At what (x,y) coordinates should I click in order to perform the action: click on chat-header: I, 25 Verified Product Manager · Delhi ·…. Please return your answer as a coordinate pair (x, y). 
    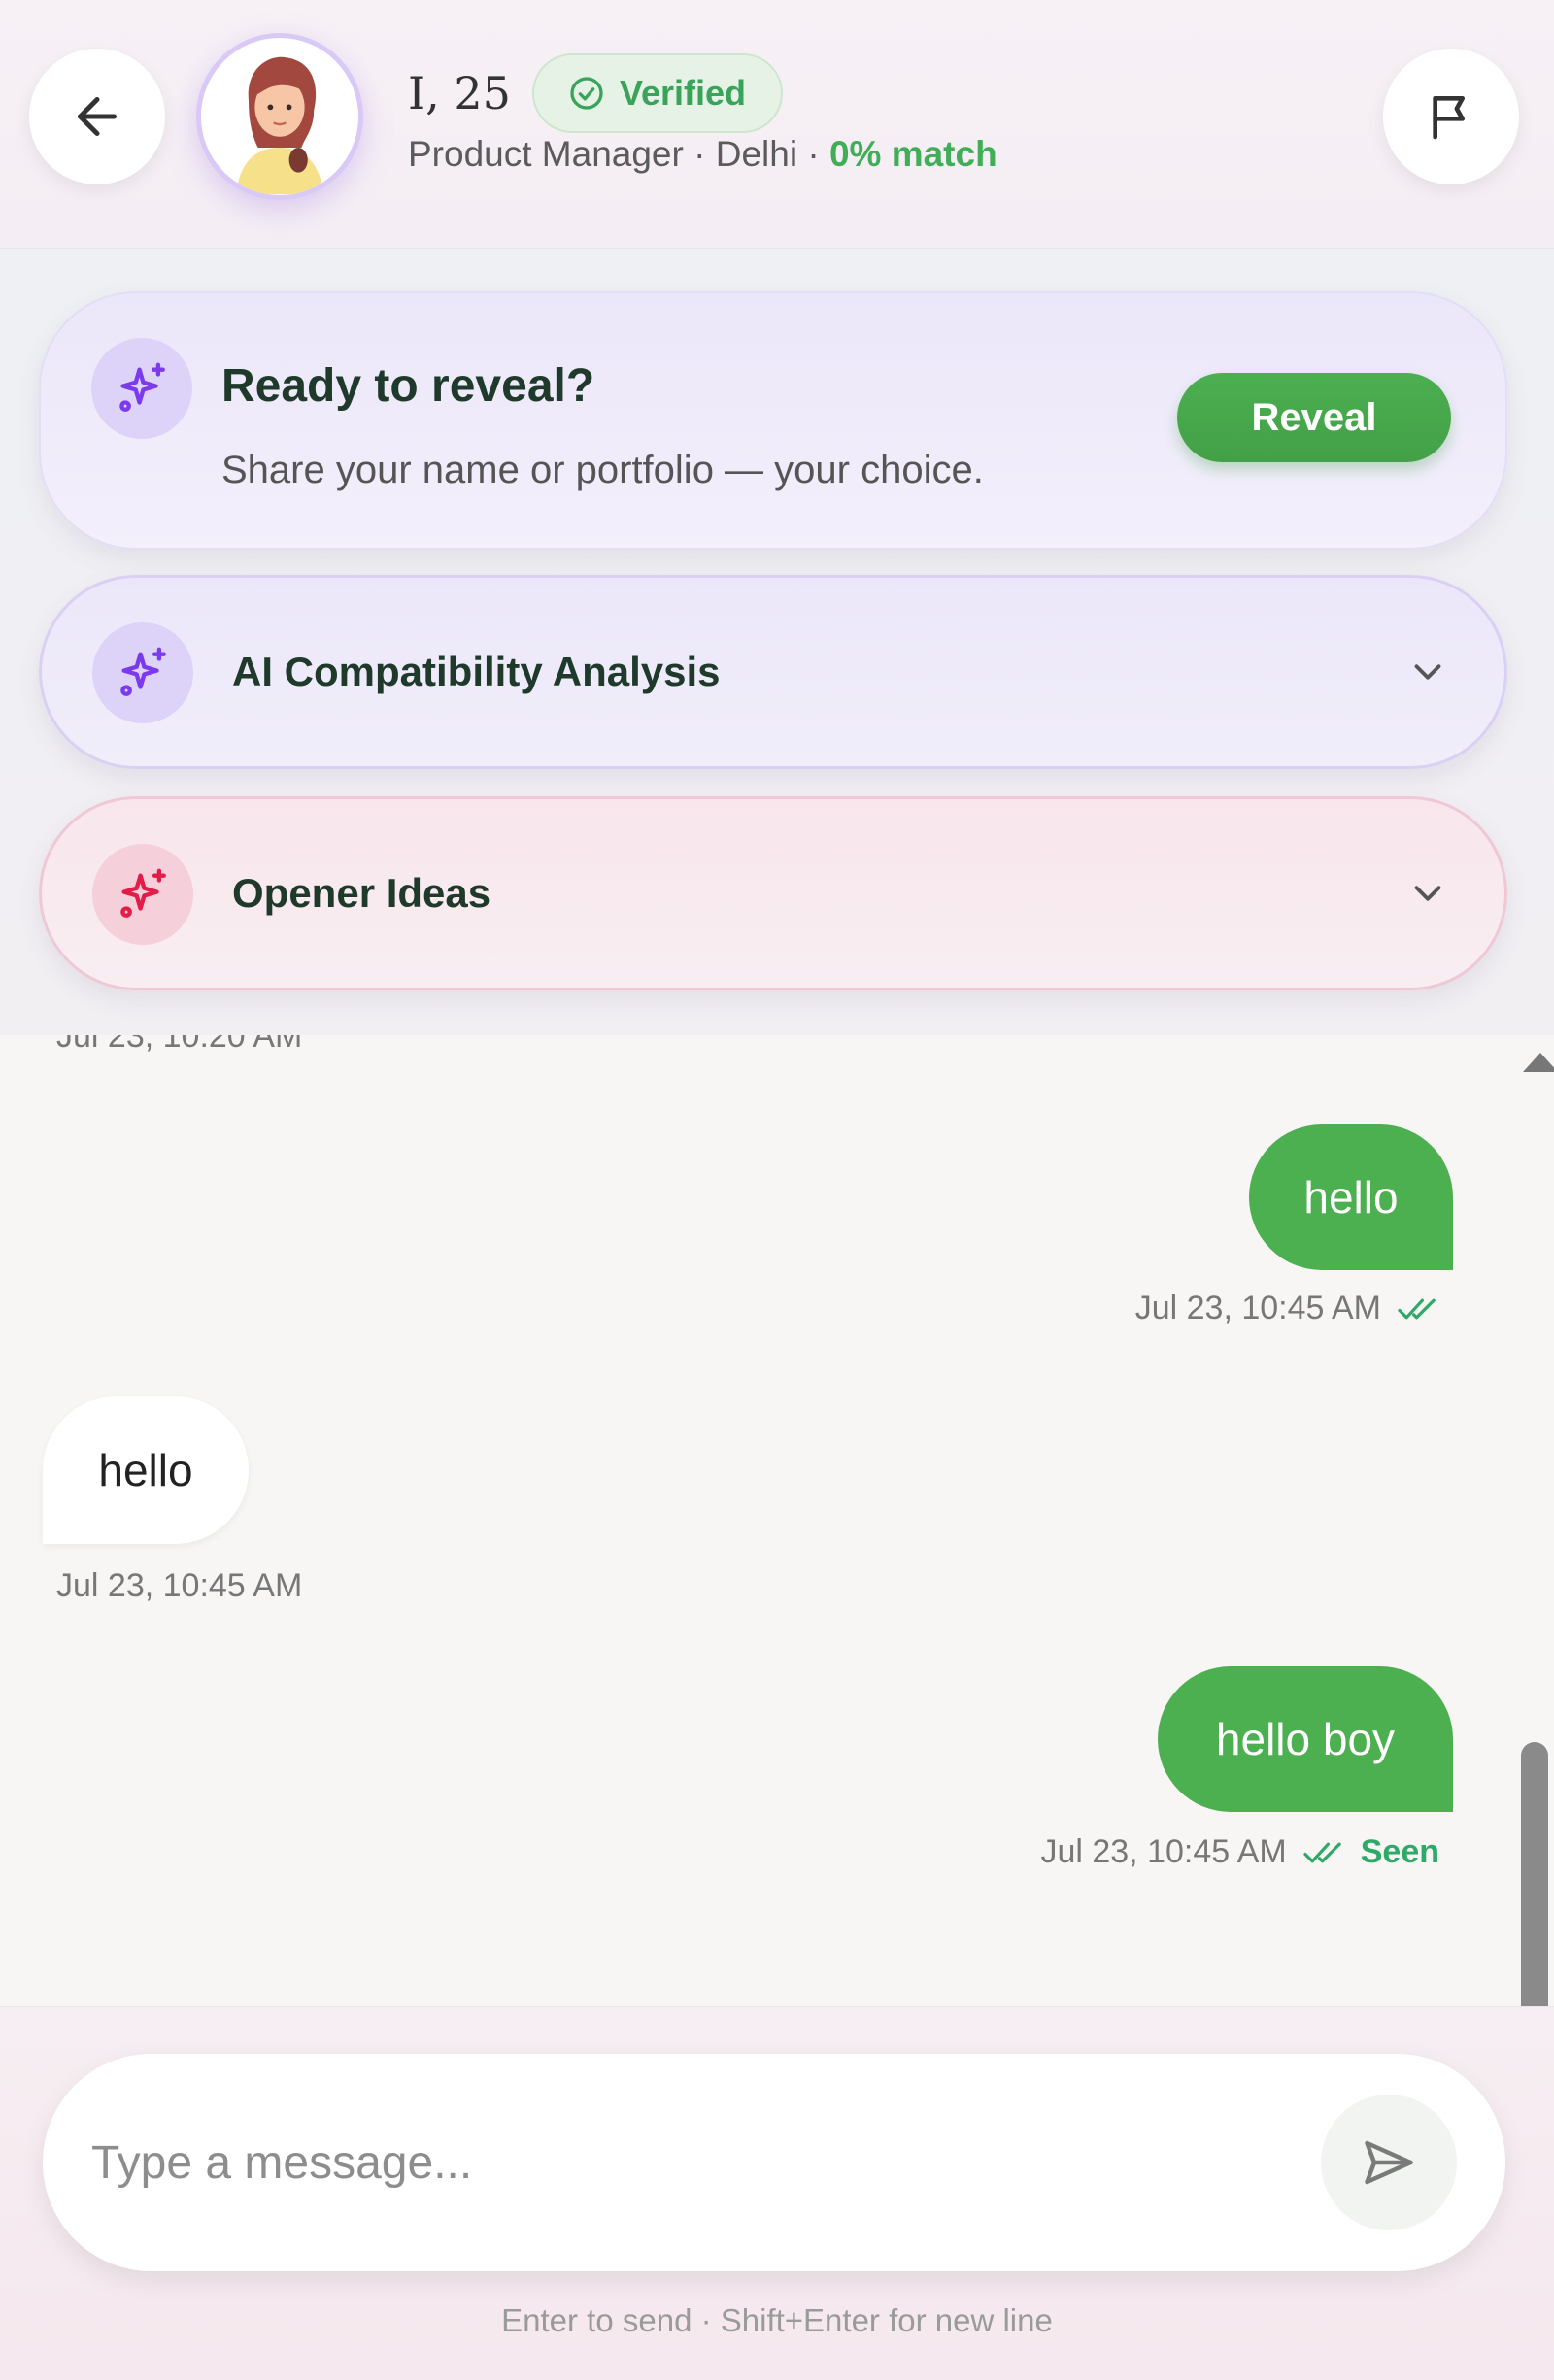
    Looking at the image, I should click on (777, 124).